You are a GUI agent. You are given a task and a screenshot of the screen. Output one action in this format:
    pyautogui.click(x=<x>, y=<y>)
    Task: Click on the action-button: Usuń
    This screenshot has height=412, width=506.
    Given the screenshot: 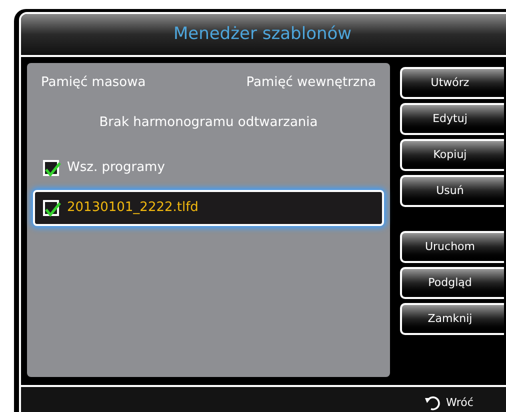 What is the action you would take?
    pyautogui.click(x=452, y=191)
    